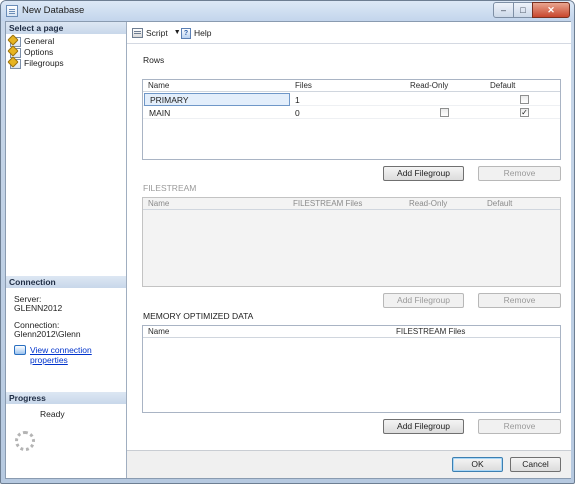  Describe the element at coordinates (12, 11) in the screenshot. I see `window-icon` at that location.